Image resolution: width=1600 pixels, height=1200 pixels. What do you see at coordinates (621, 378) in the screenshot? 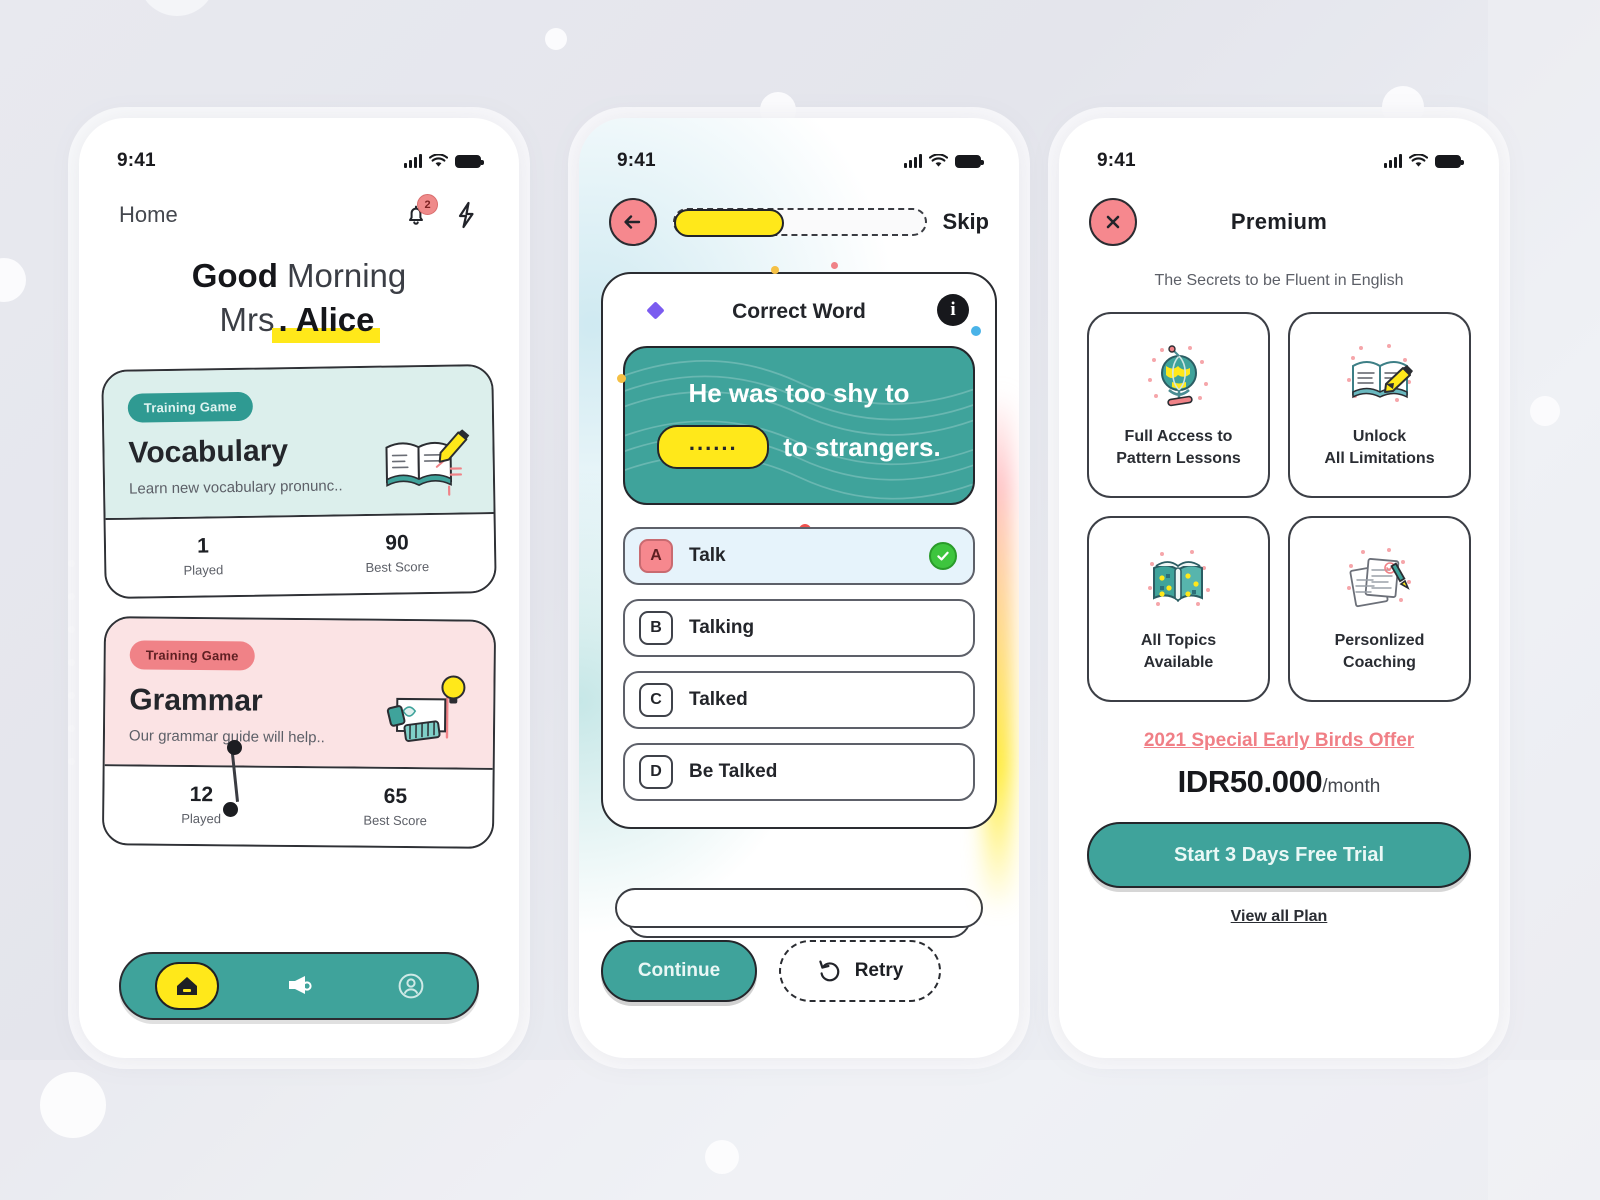
I see `decor-dot-yellow-left` at bounding box center [621, 378].